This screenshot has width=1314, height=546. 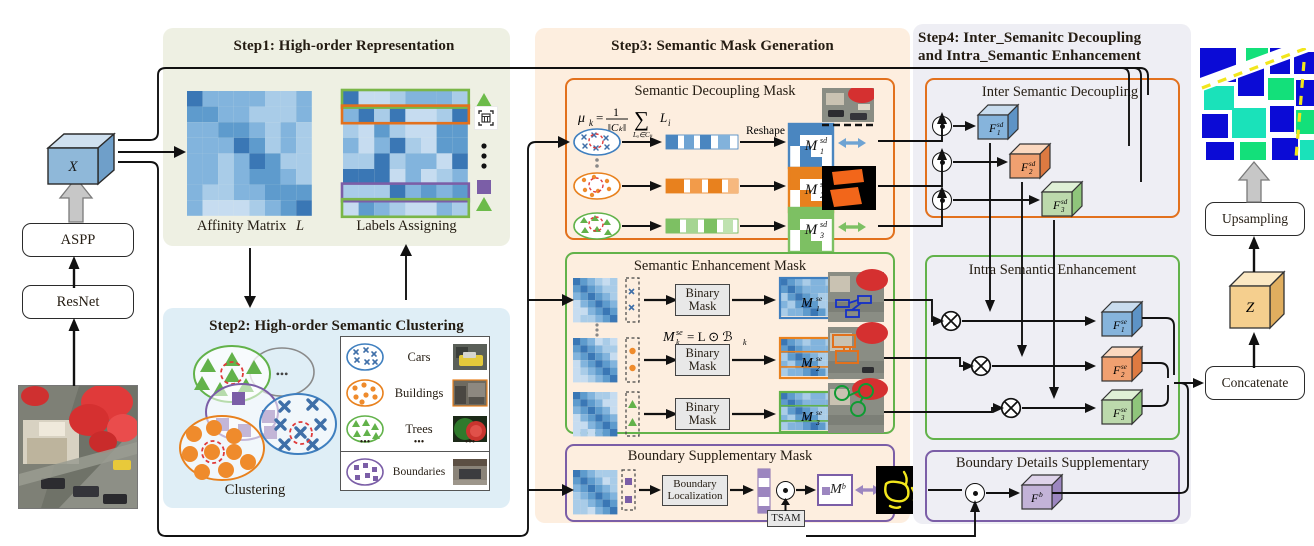 I want to click on arrowhead-cluster-labels, so click(x=406, y=250).